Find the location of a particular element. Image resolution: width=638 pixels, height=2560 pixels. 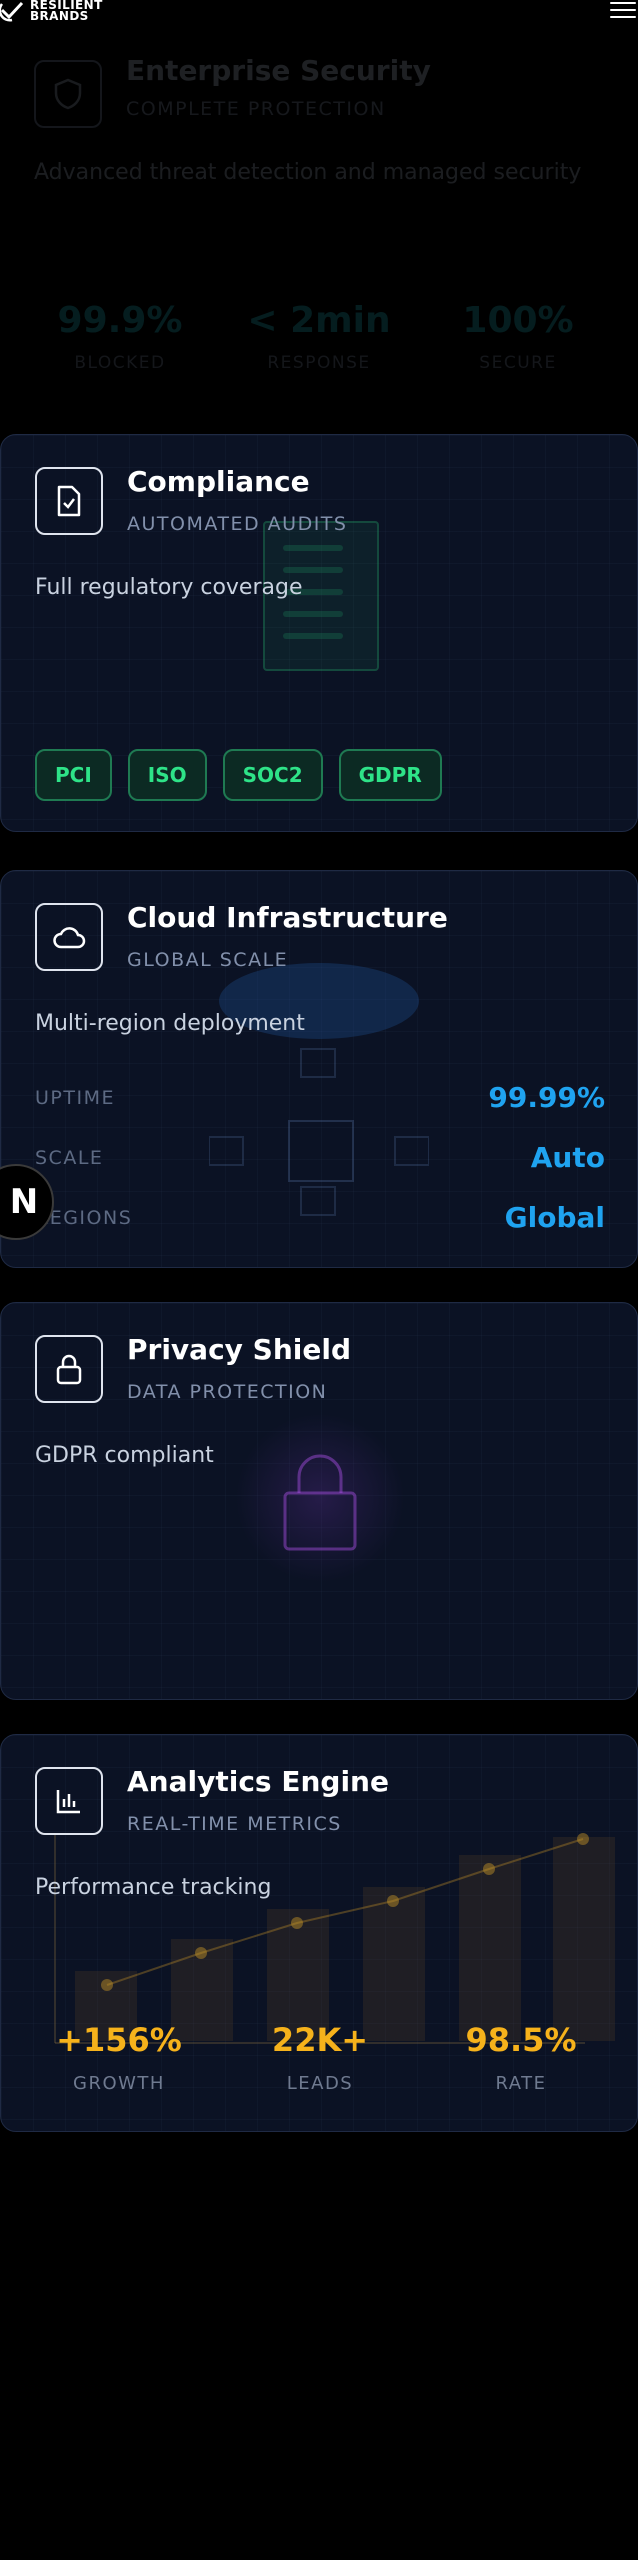

stat-value: 100% is located at coordinates (518, 320).